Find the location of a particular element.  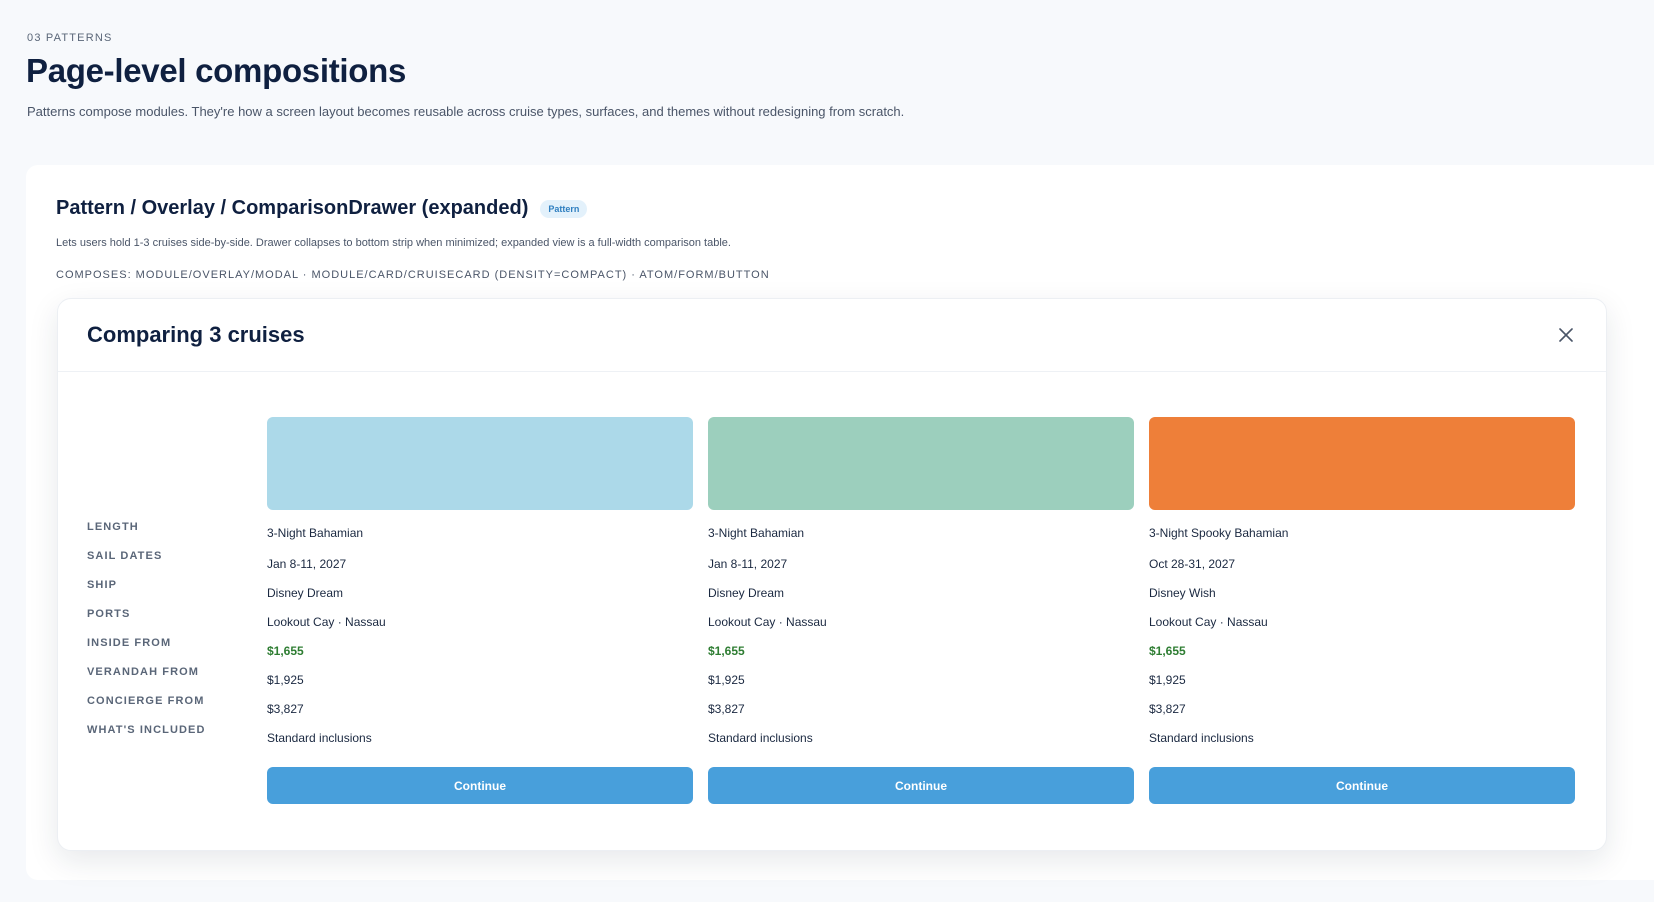

row-label-length: LENGTH is located at coordinates (113, 527).